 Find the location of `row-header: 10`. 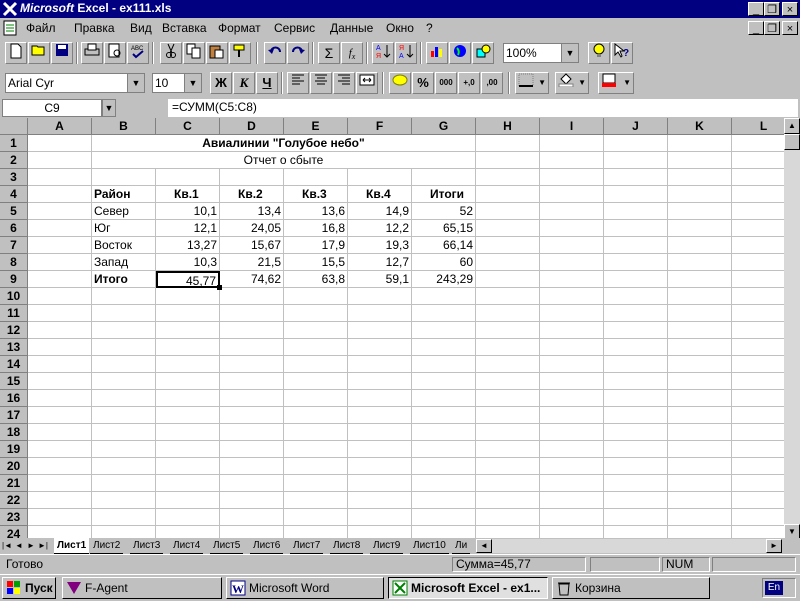

row-header: 10 is located at coordinates (14, 296).